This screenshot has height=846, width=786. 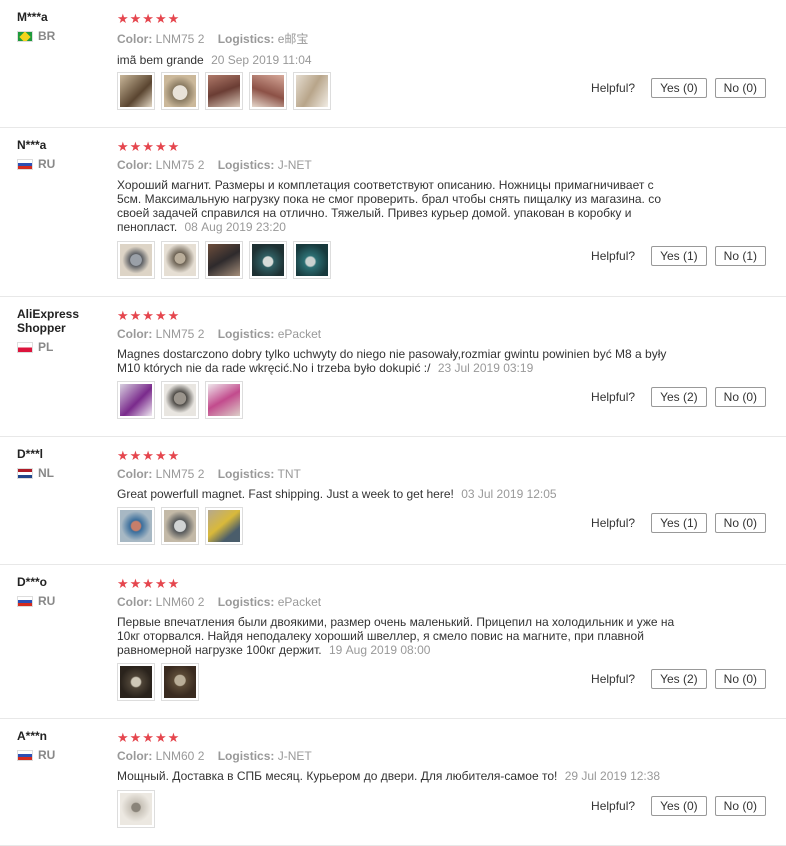 I want to click on color-value: LNM60 2, so click(x=180, y=602).